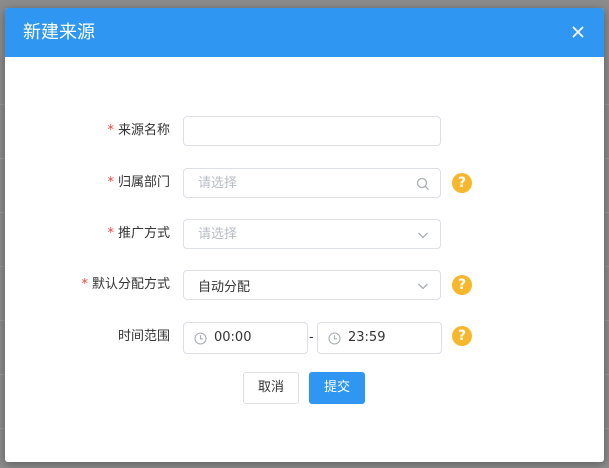  What do you see at coordinates (138, 182) in the screenshot?
I see `department-label: * 归属部门` at bounding box center [138, 182].